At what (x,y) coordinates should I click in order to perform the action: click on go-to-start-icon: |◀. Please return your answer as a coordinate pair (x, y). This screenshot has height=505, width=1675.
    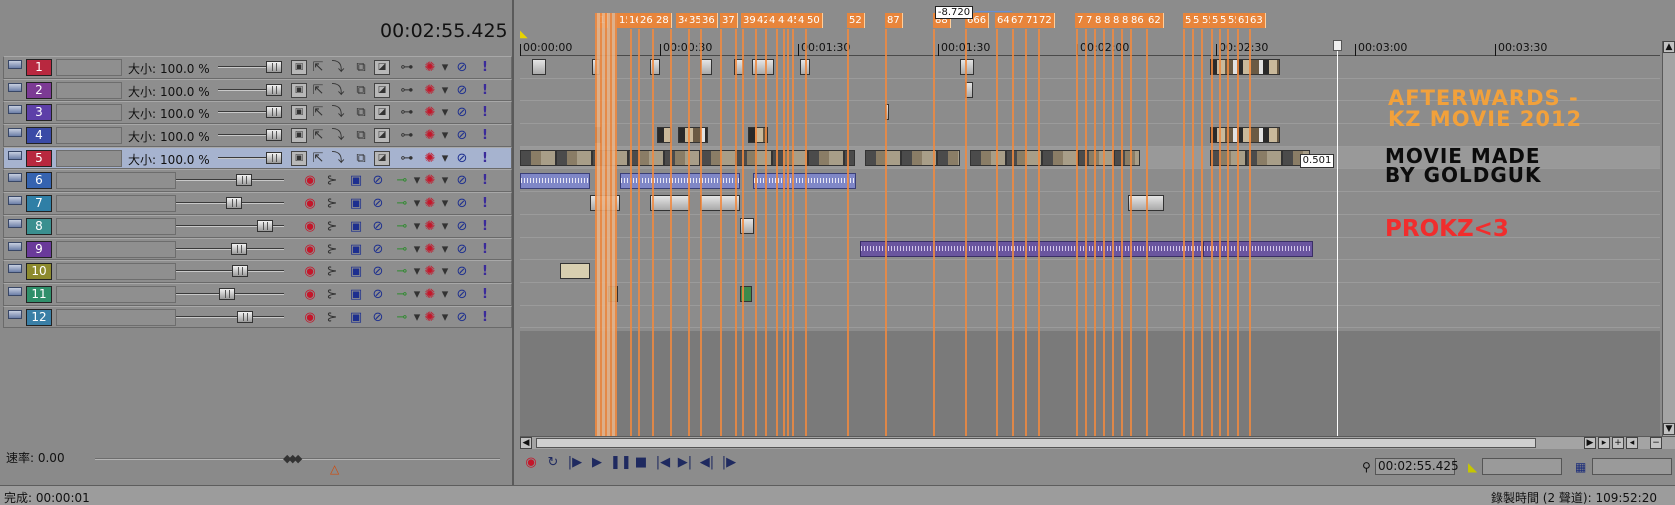
    Looking at the image, I should click on (663, 463).